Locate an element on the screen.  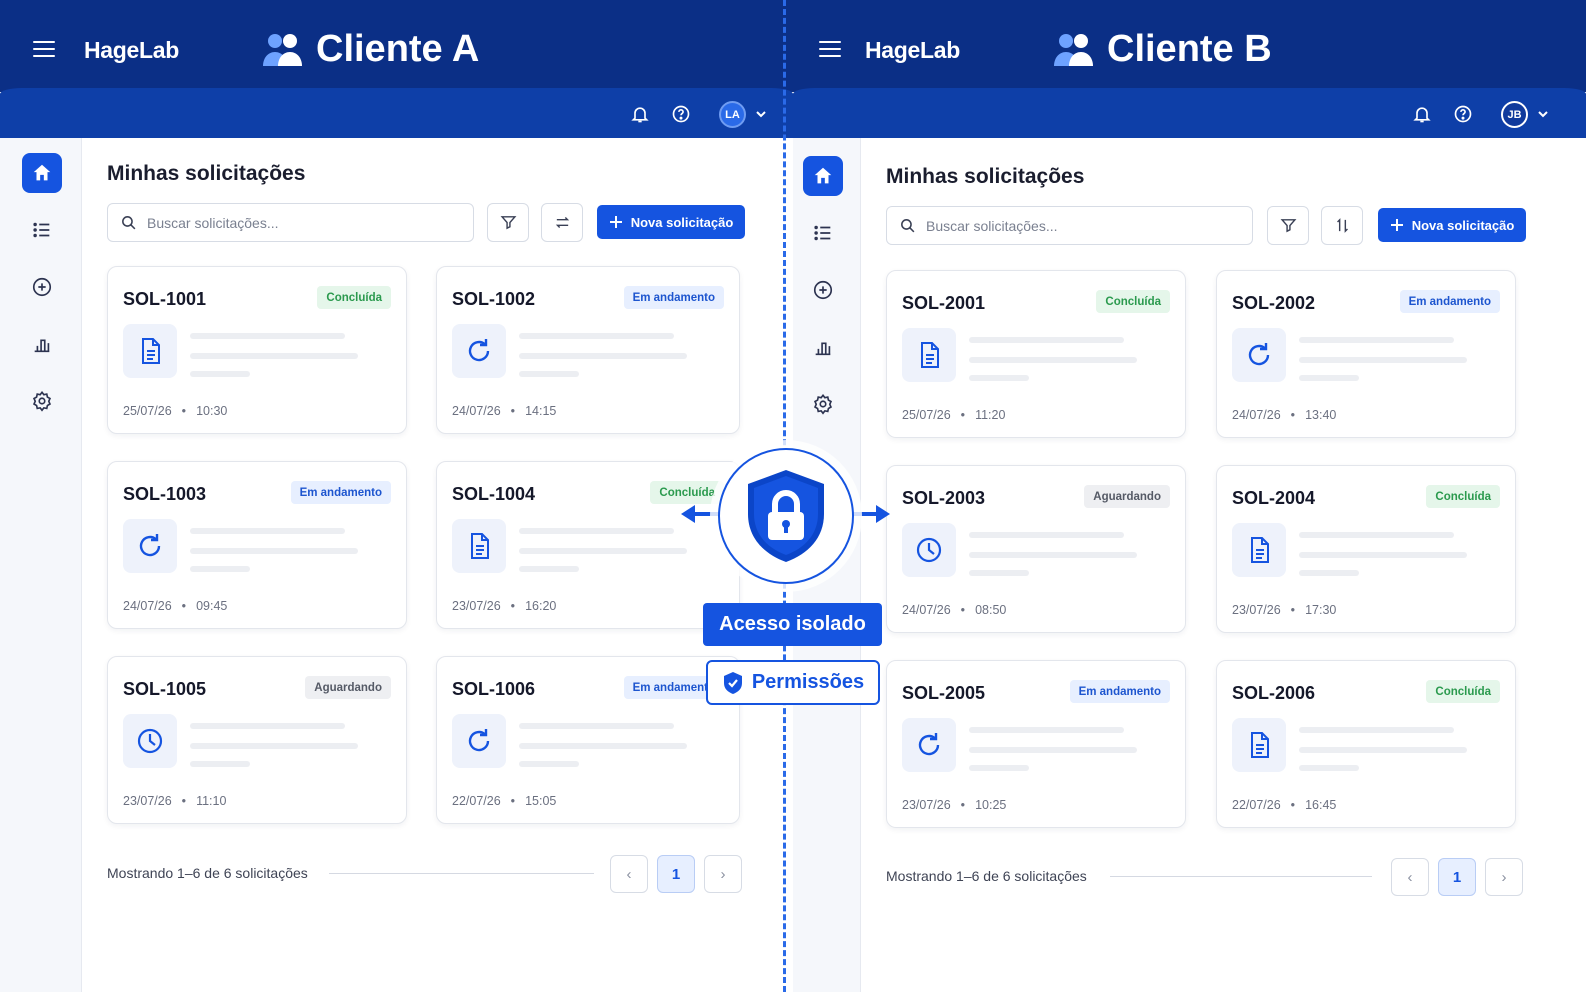
request-card: SOL-2001 Concluída 25/07/26 • 11:20 is located at coordinates (1036, 354).